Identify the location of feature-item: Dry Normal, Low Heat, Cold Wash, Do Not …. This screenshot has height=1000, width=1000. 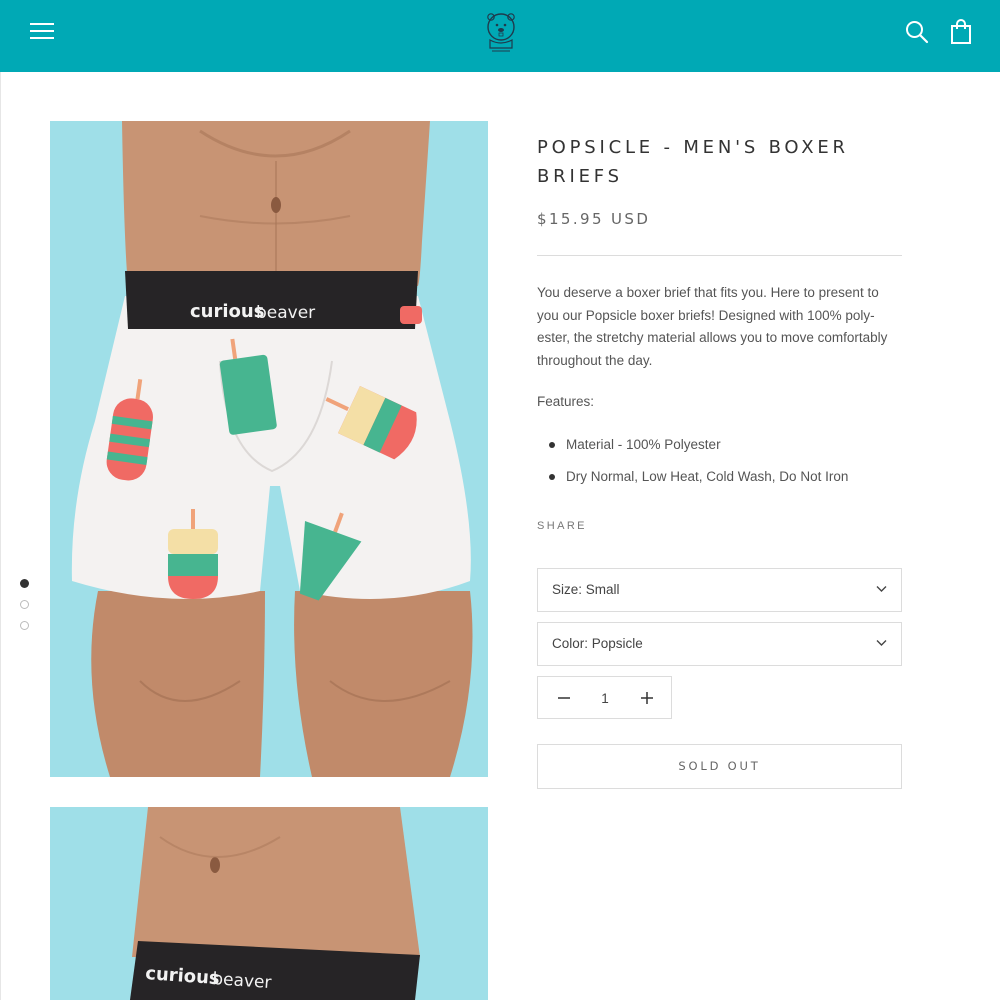
(719, 484).